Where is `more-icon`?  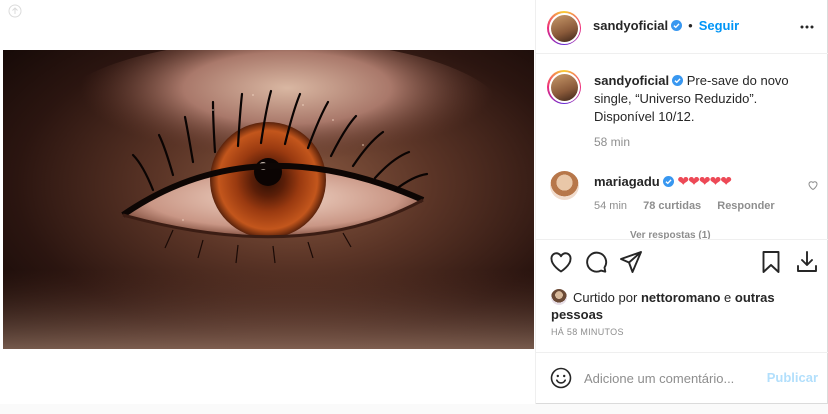
more-icon is located at coordinates (807, 27).